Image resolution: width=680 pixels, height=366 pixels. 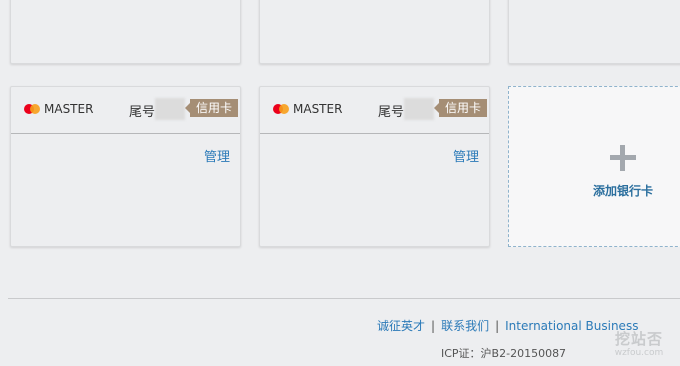 I want to click on watermark: 挖站否 wzfou.com, so click(x=639, y=343).